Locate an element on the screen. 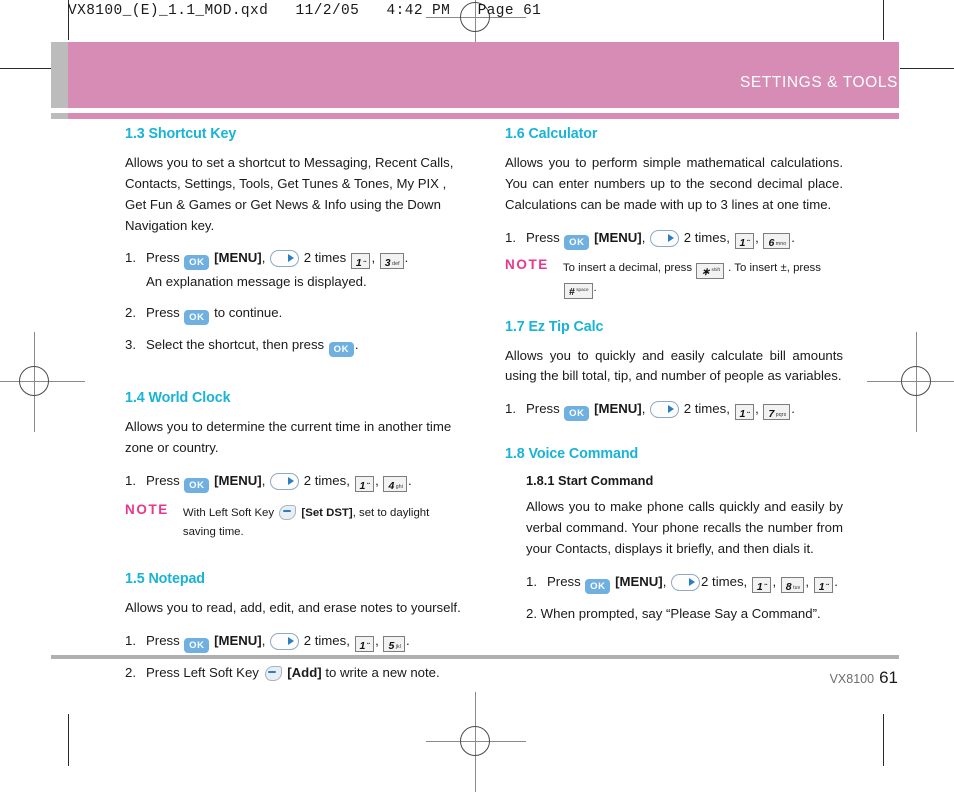 Image resolution: width=954 pixels, height=792 pixels. section-heading-1-5: 1.5 Notepad is located at coordinates (165, 578).